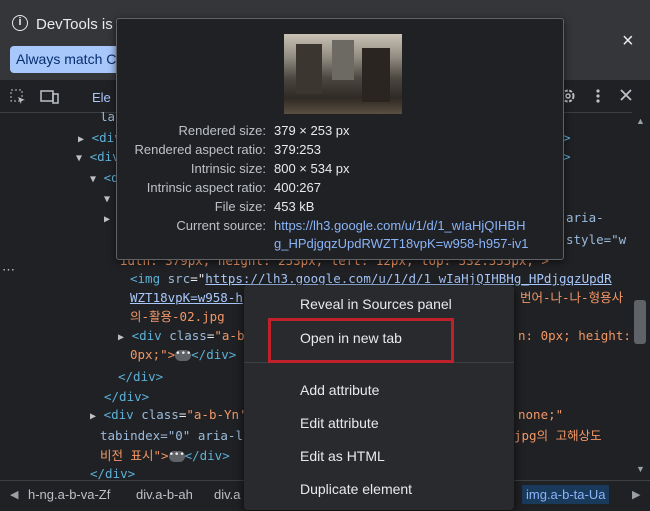 This screenshot has height=511, width=650. What do you see at coordinates (356, 489) in the screenshot?
I see `menu-item-duplicate-element: Duplicate element` at bounding box center [356, 489].